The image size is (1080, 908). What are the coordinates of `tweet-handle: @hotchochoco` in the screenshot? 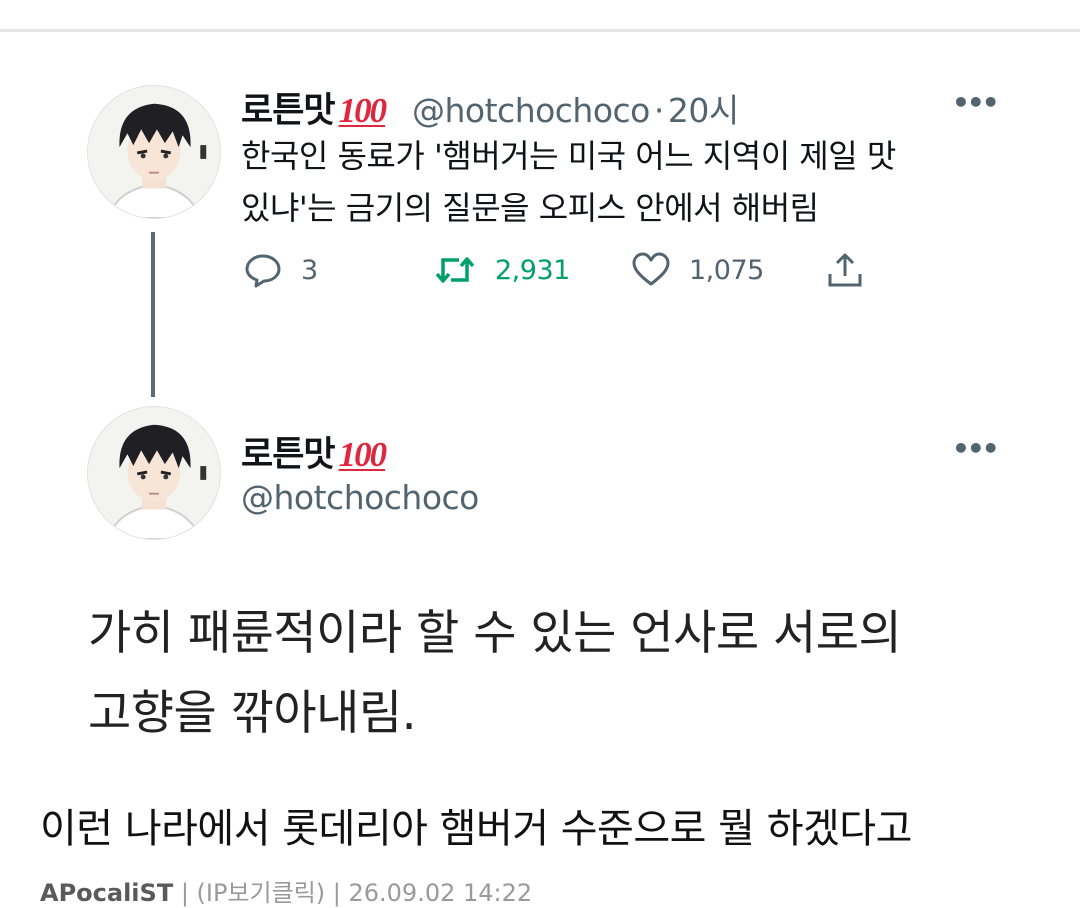 It's located at (531, 110).